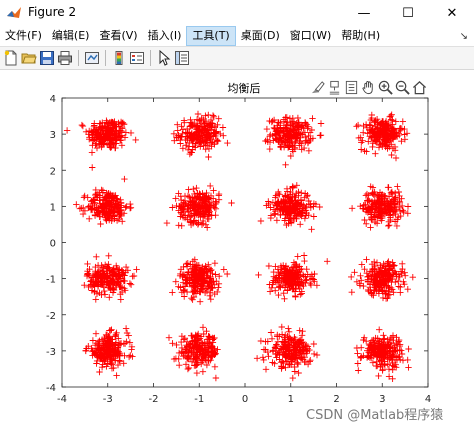 The image size is (474, 430). I want to click on chart-title: 均衡后, so click(244, 88).